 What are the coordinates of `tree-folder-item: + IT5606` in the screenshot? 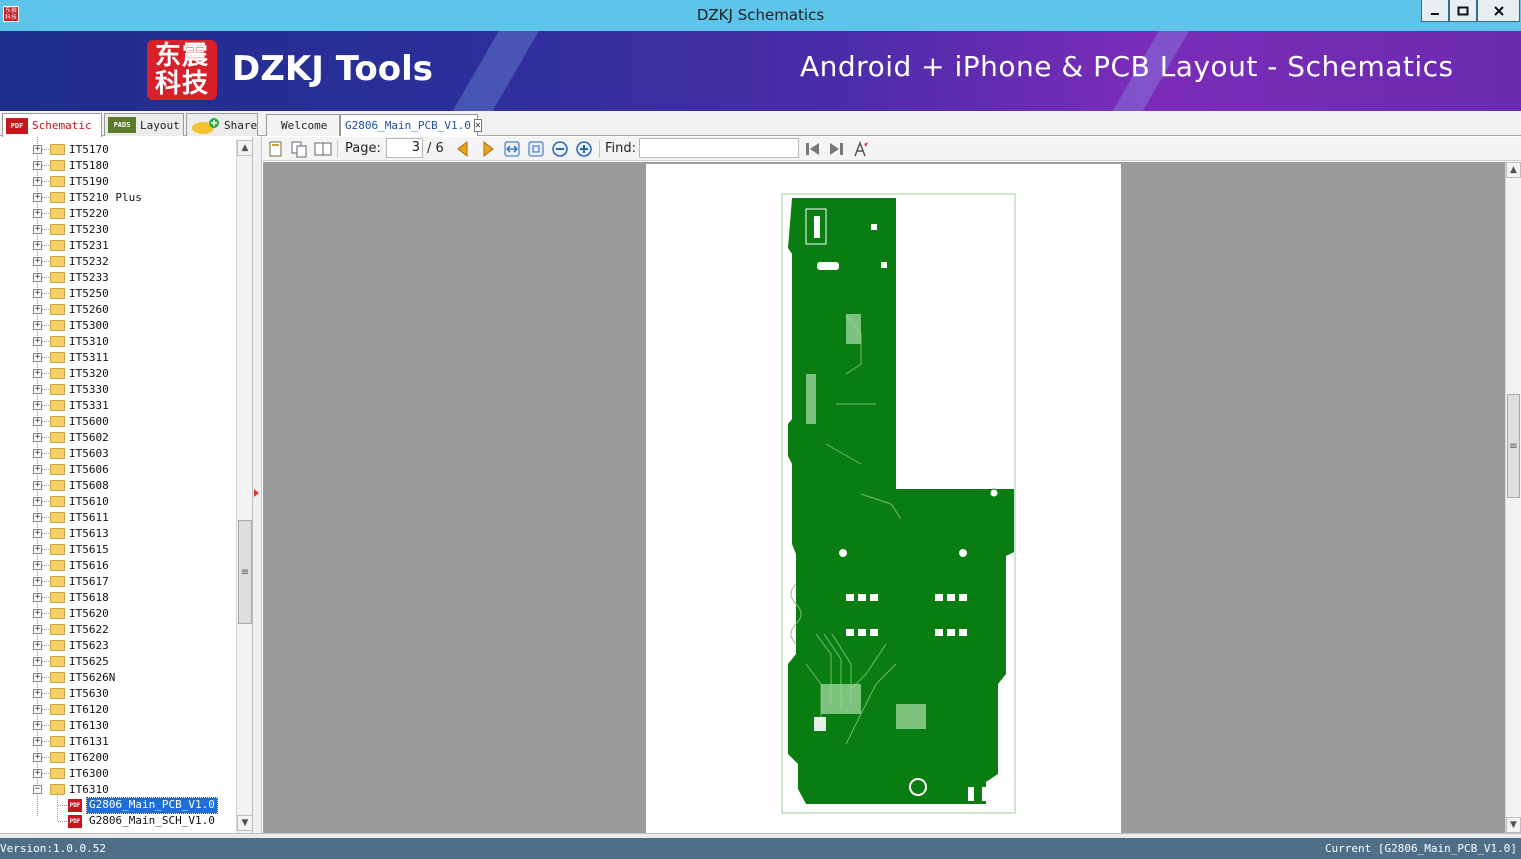 It's located at (118, 470).